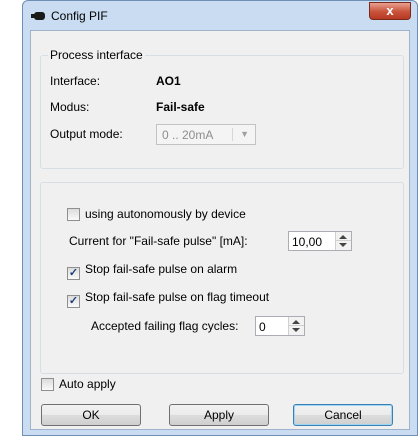 Image resolution: width=420 pixels, height=438 pixels. What do you see at coordinates (262, 327) in the screenshot?
I see `accepted-cycles-value: 0` at bounding box center [262, 327].